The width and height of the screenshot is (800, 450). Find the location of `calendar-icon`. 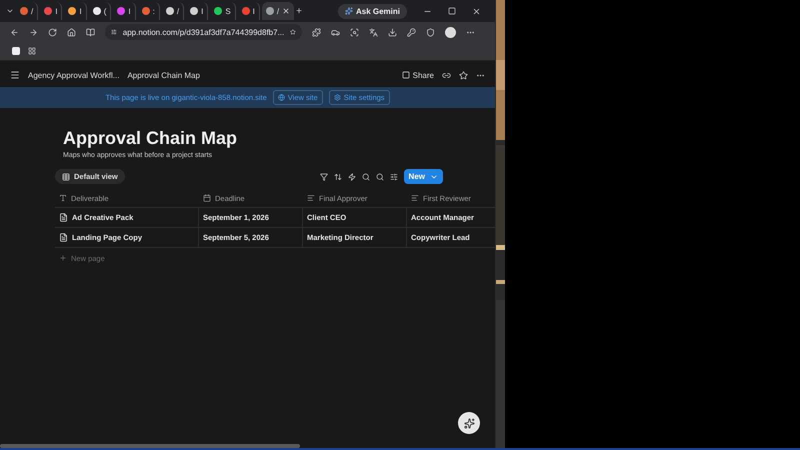

calendar-icon is located at coordinates (207, 198).